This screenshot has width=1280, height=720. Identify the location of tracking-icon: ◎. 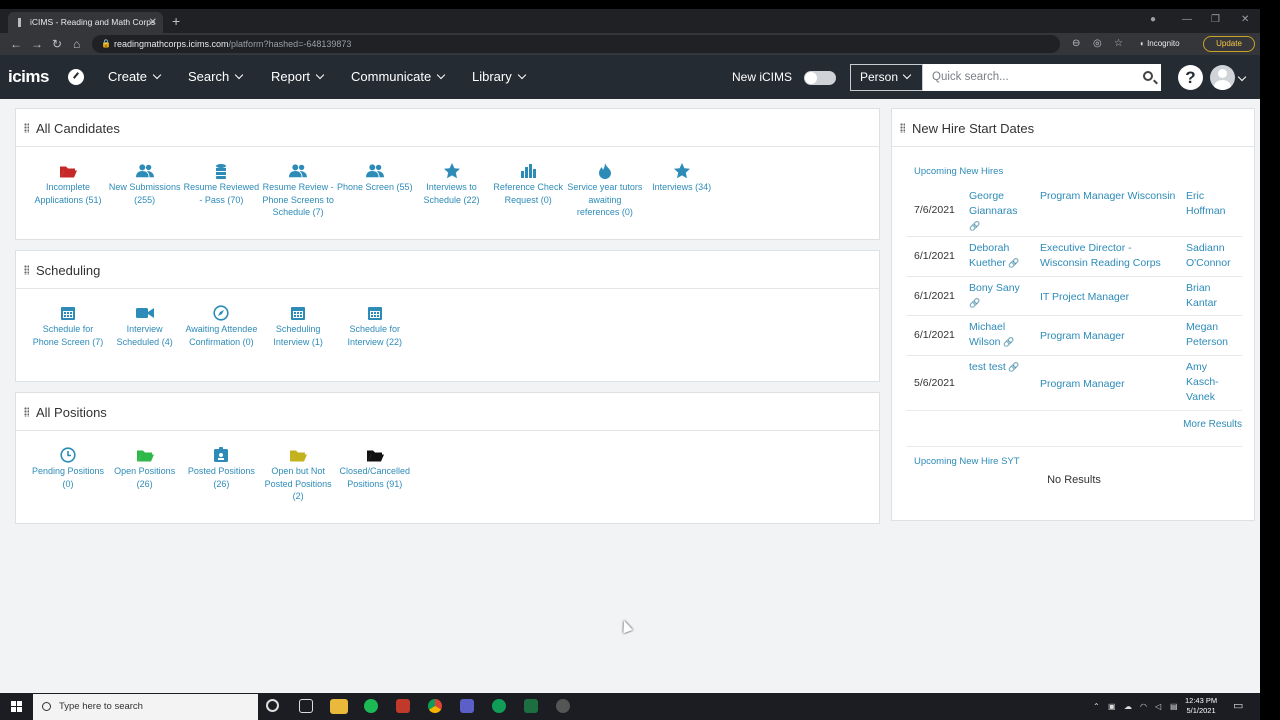
(1097, 44).